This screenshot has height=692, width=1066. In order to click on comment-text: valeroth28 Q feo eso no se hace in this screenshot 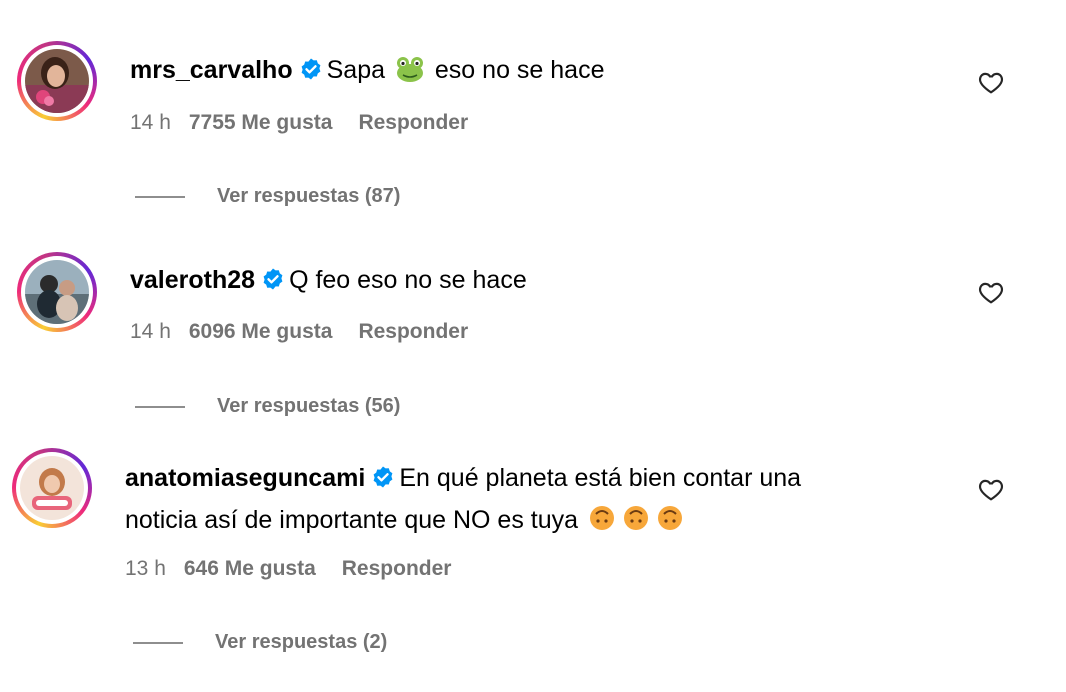, I will do `click(328, 281)`.